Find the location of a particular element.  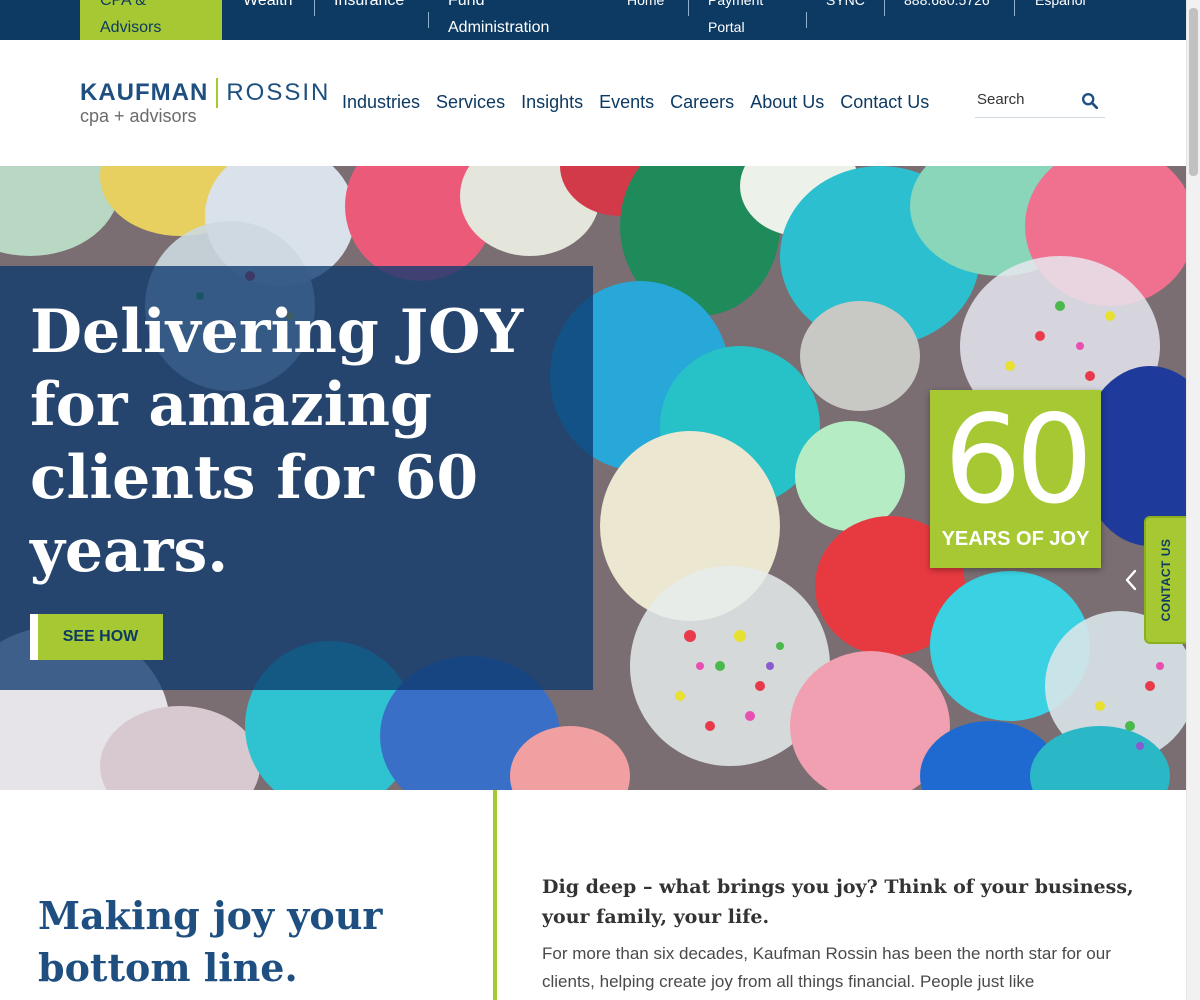

sixty-years-badge: 60 YEARS OF JOY is located at coordinates (1015, 479).